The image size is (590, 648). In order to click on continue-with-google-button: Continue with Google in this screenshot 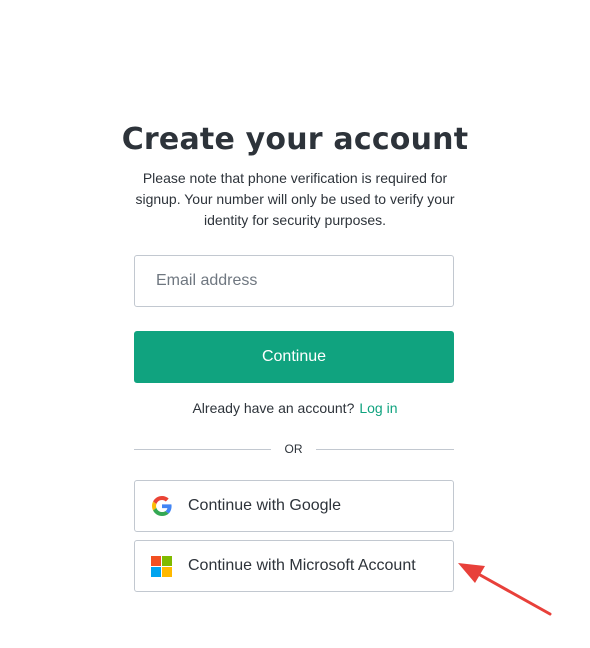, I will do `click(294, 506)`.